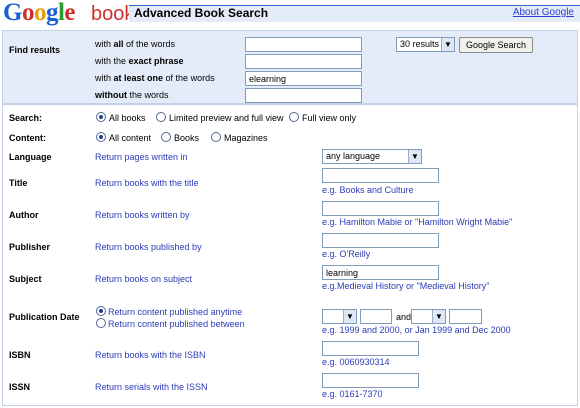  What do you see at coordinates (101, 117) in the screenshot?
I see `search-all-books-radio` at bounding box center [101, 117].